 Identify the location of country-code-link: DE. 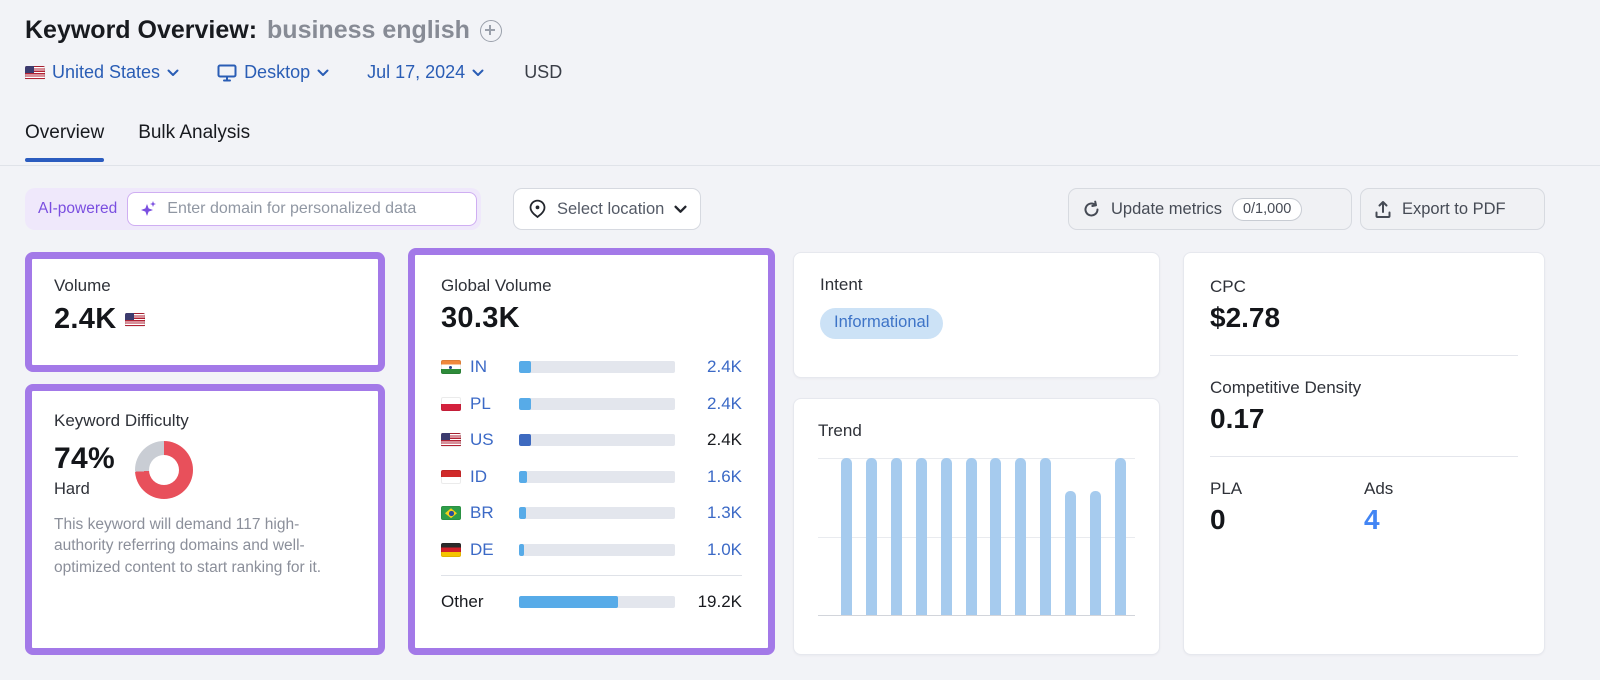
(486, 550).